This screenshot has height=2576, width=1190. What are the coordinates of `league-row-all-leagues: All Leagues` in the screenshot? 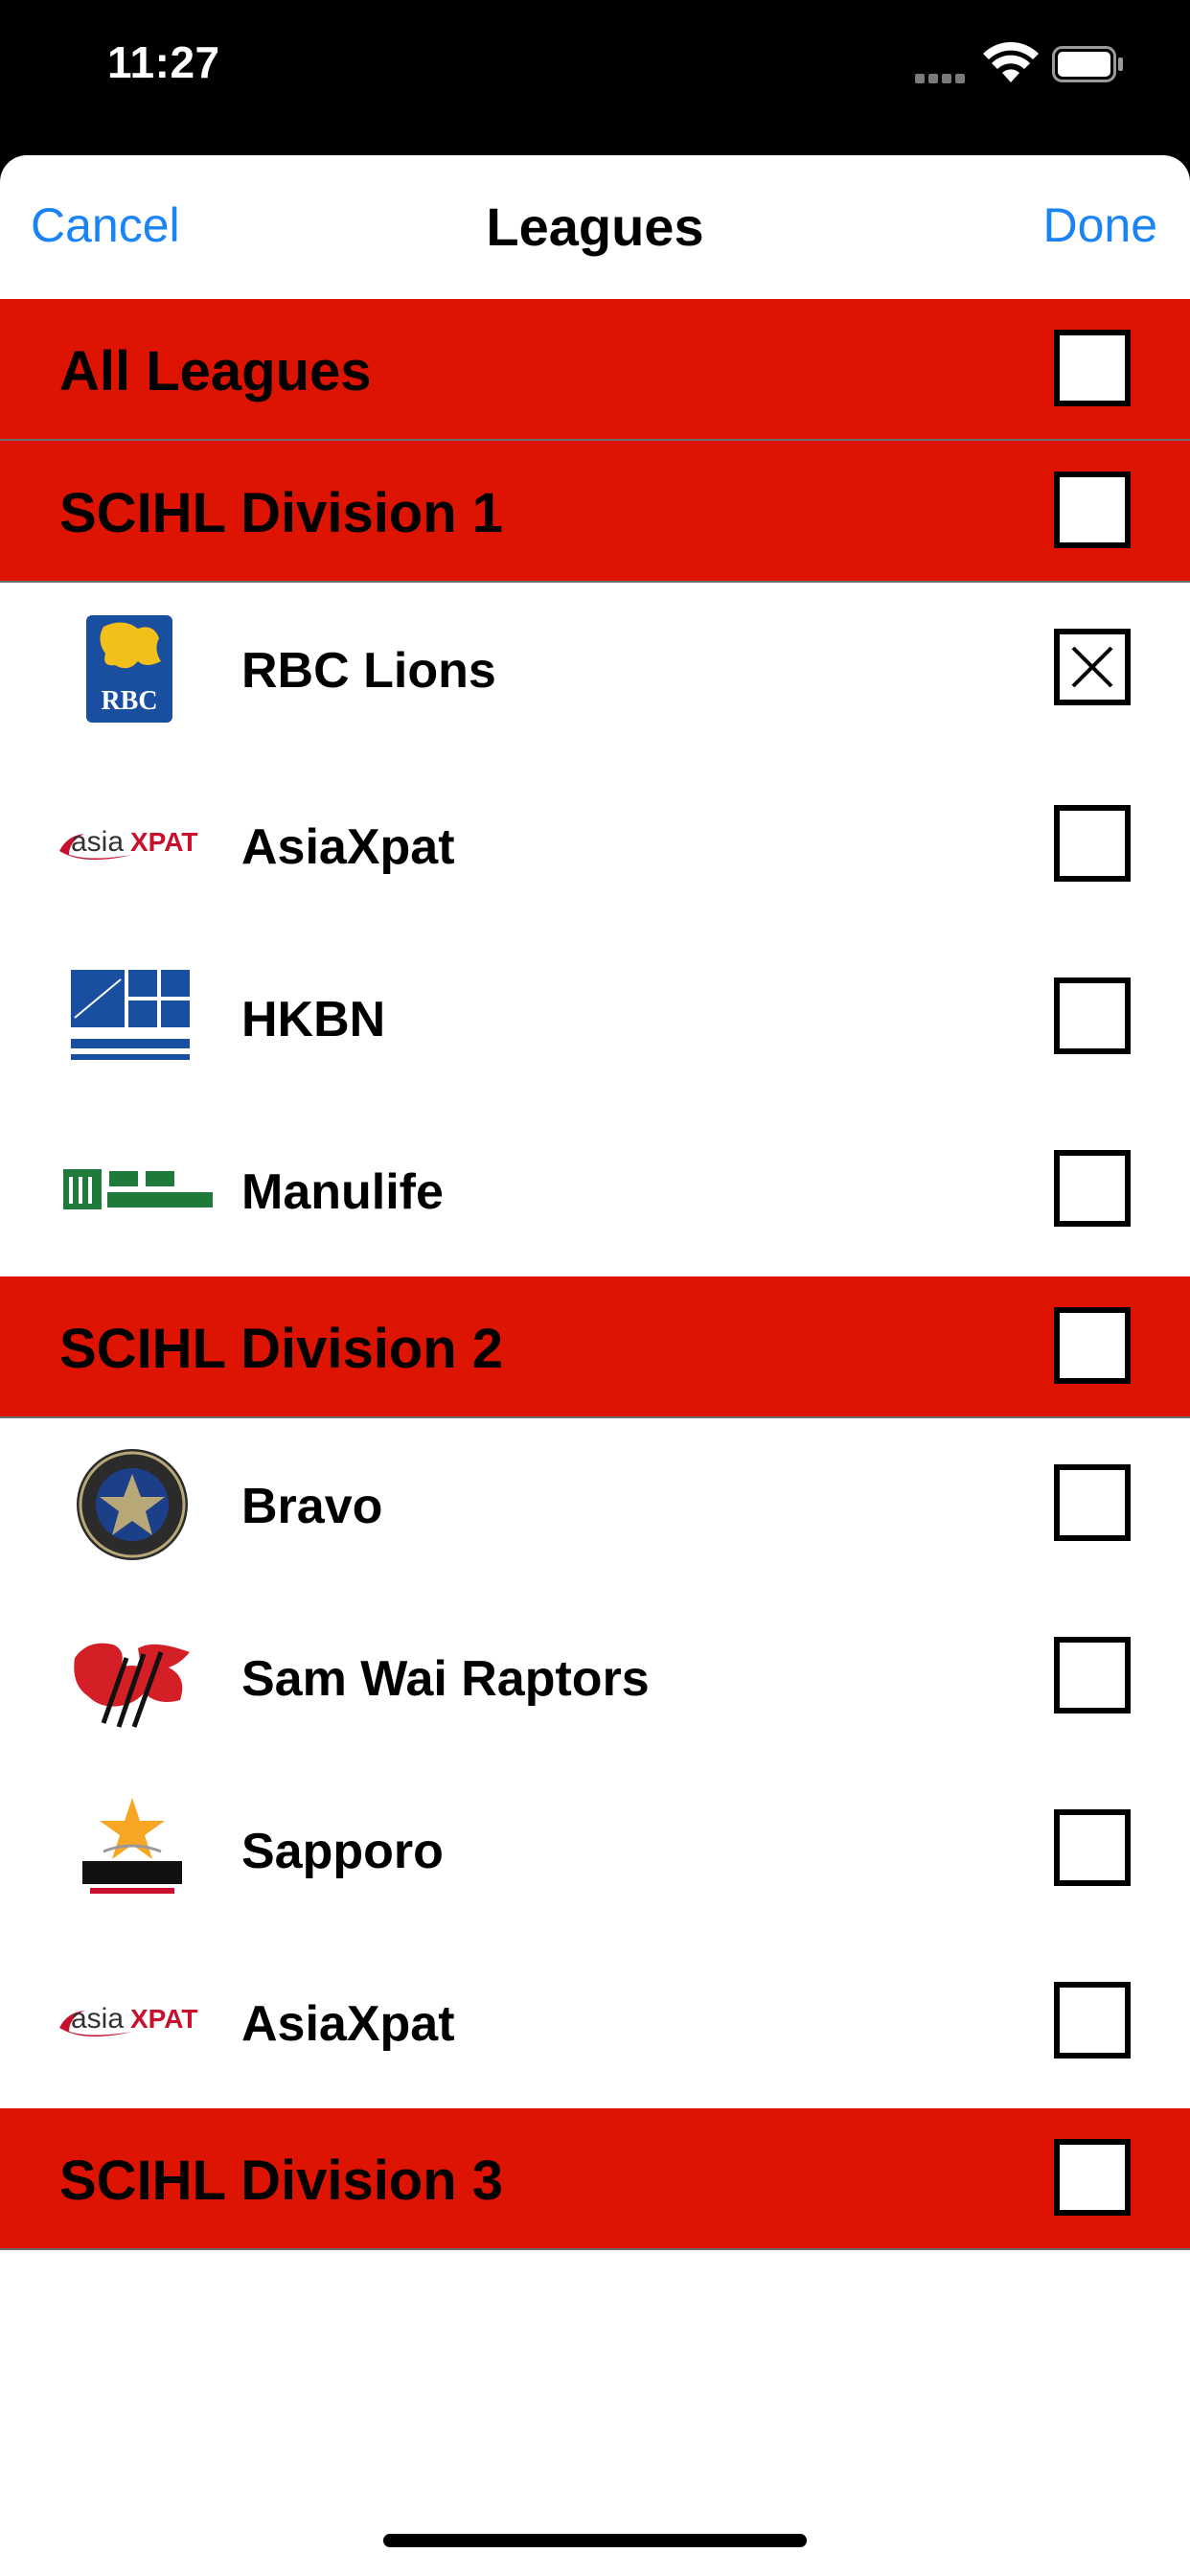 It's located at (595, 370).